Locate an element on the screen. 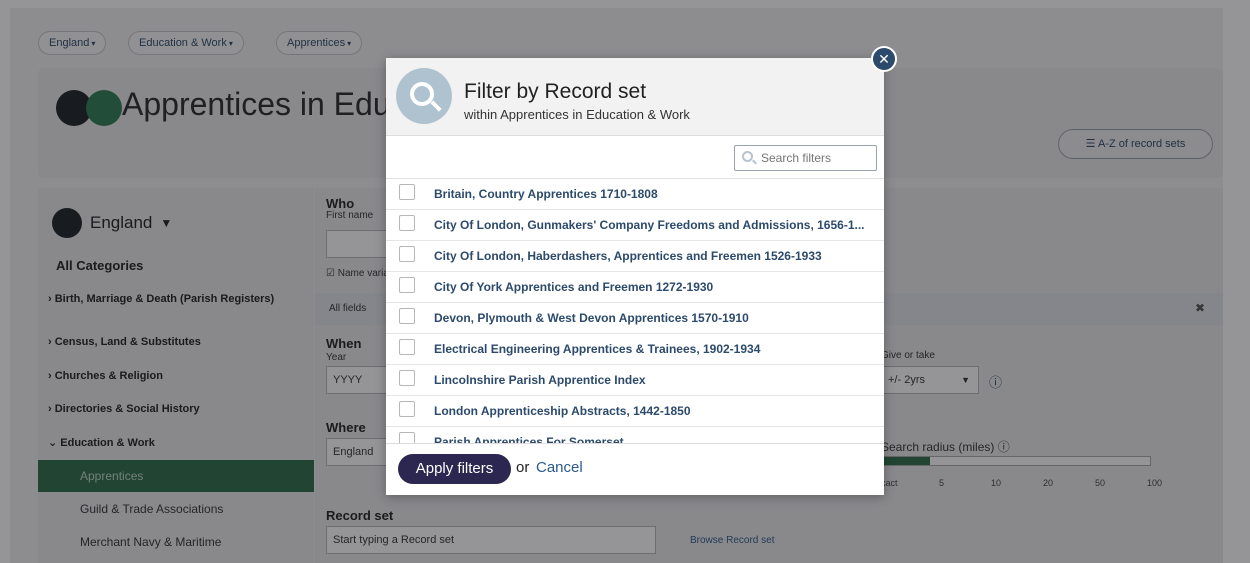  modal-title: Filter by Record set is located at coordinates (555, 91).